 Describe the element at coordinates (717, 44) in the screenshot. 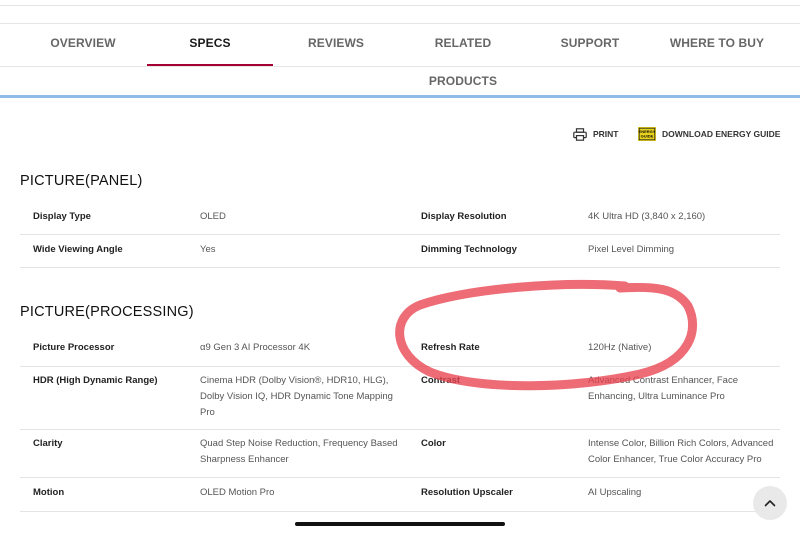

I see `tab-where-to-buy: WHERE TO BUY` at that location.